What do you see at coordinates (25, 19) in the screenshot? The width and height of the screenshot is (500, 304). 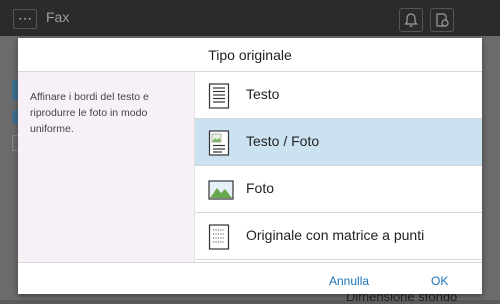 I see `more-menu-button: ⋯` at bounding box center [25, 19].